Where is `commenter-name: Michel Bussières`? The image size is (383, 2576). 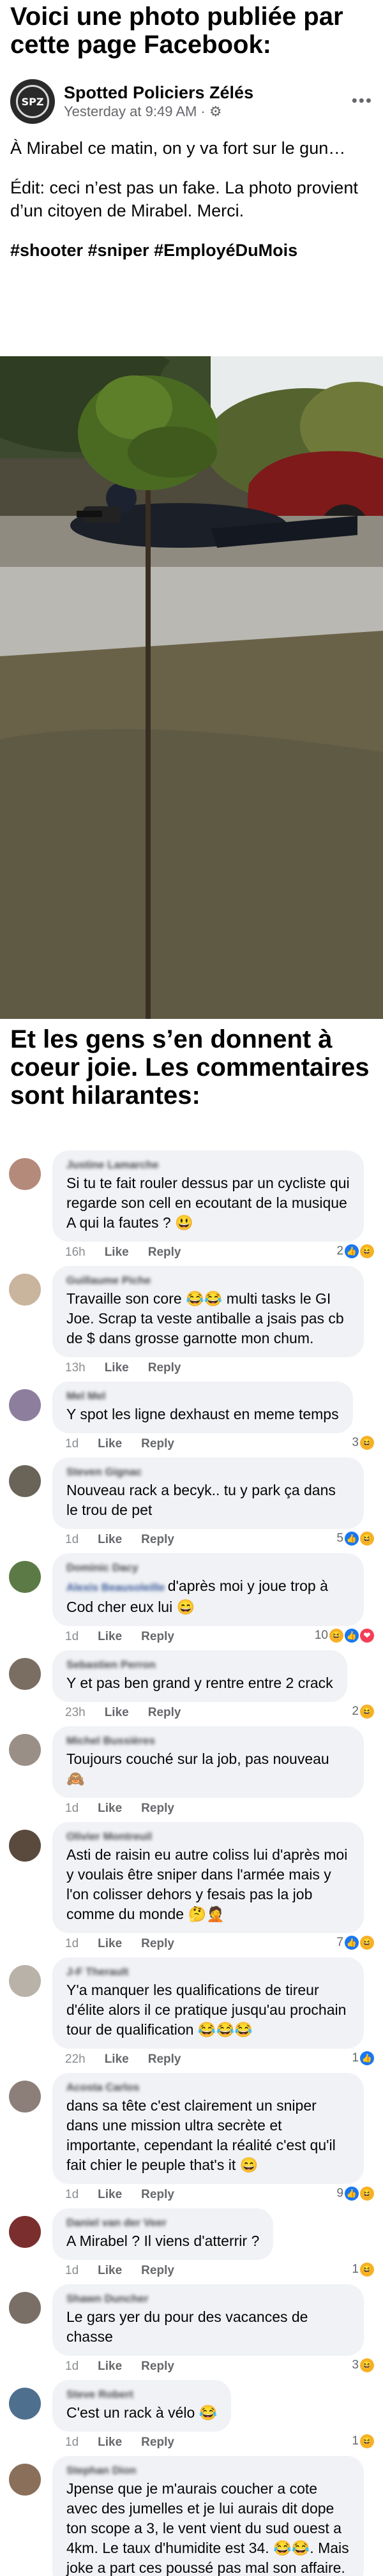 commenter-name: Michel Bussières is located at coordinates (208, 1741).